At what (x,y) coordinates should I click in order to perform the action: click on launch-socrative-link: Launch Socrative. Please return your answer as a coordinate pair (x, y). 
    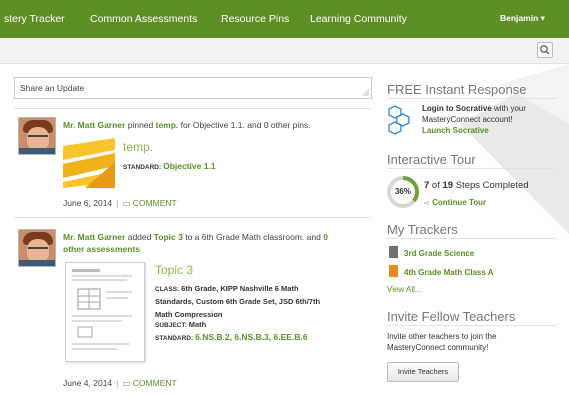
    Looking at the image, I should click on (455, 130).